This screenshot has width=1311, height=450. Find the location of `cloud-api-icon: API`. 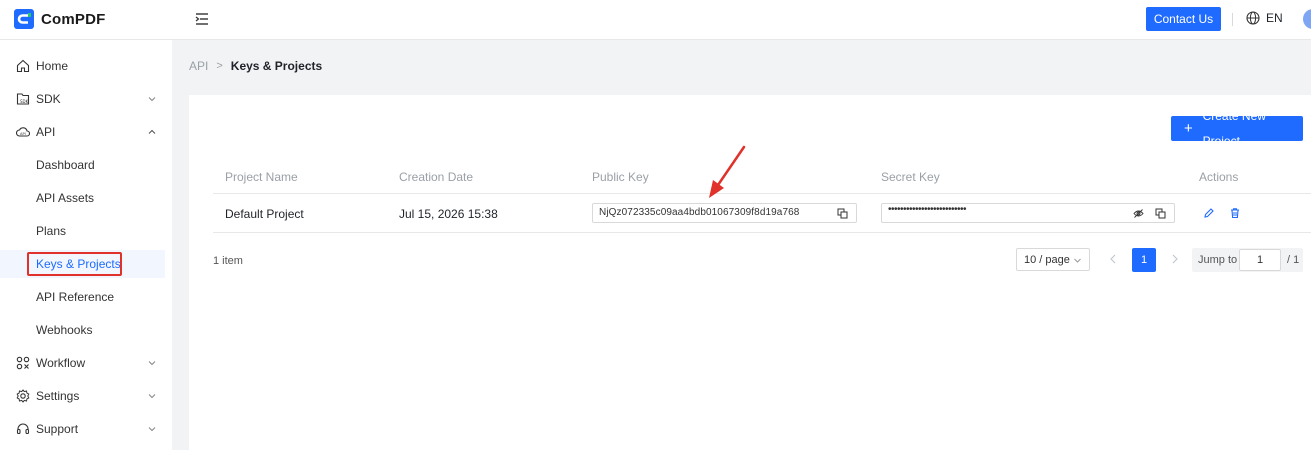

cloud-api-icon: API is located at coordinates (23, 132).